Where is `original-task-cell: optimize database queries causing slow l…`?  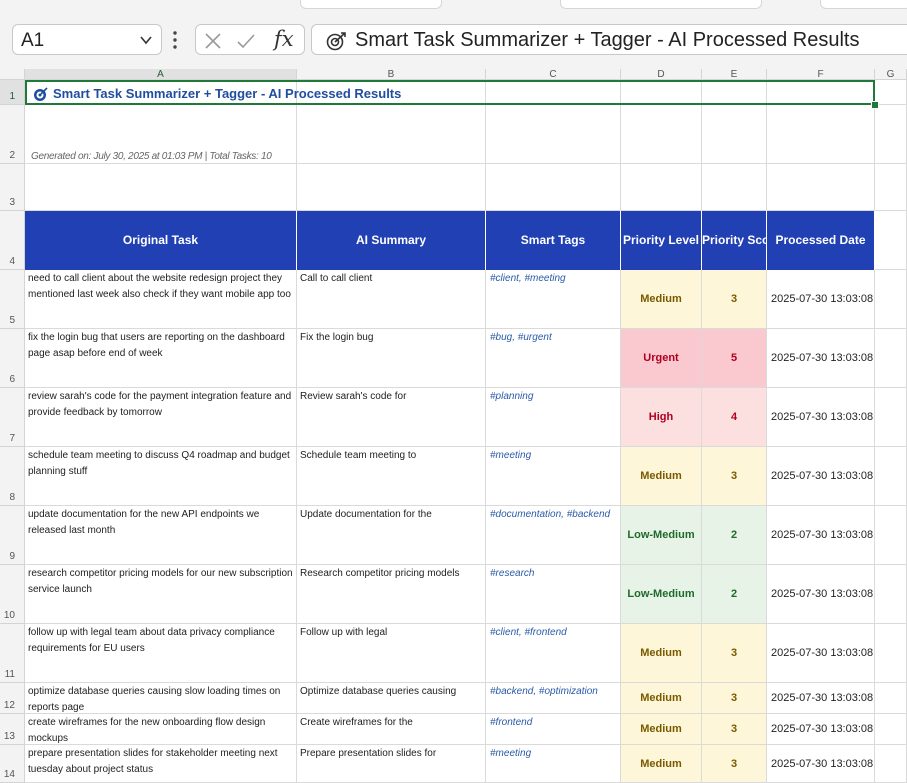 original-task-cell: optimize database queries causing slow l… is located at coordinates (161, 698).